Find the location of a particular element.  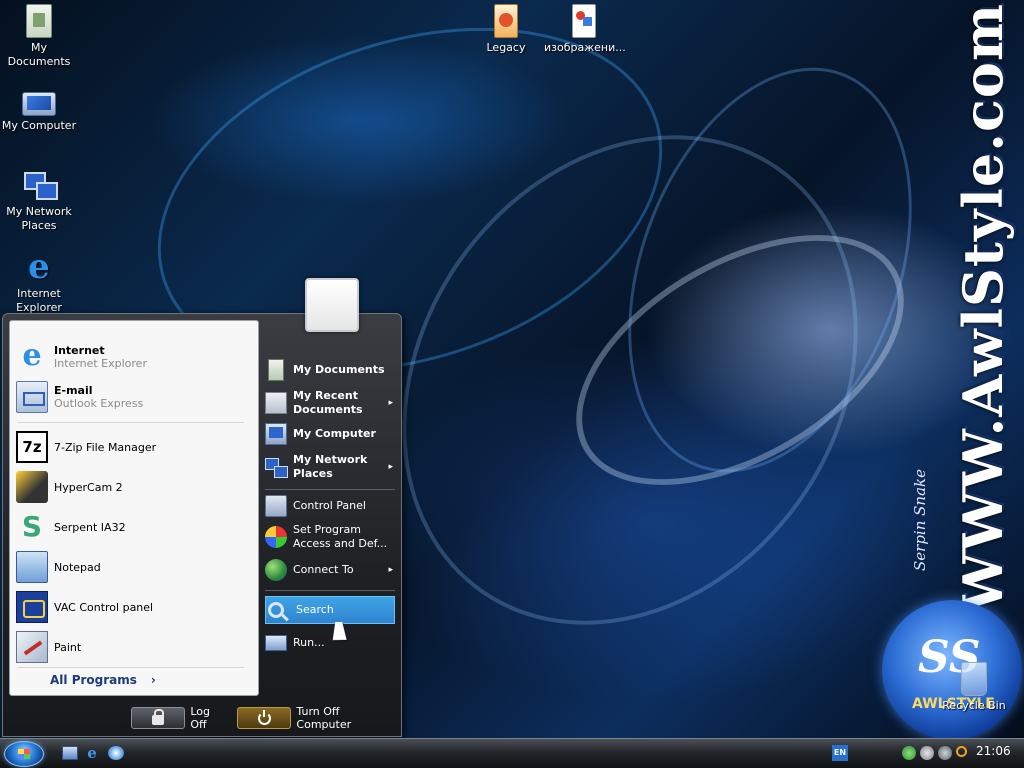

recycle-bin-icon is located at coordinates (974, 679).